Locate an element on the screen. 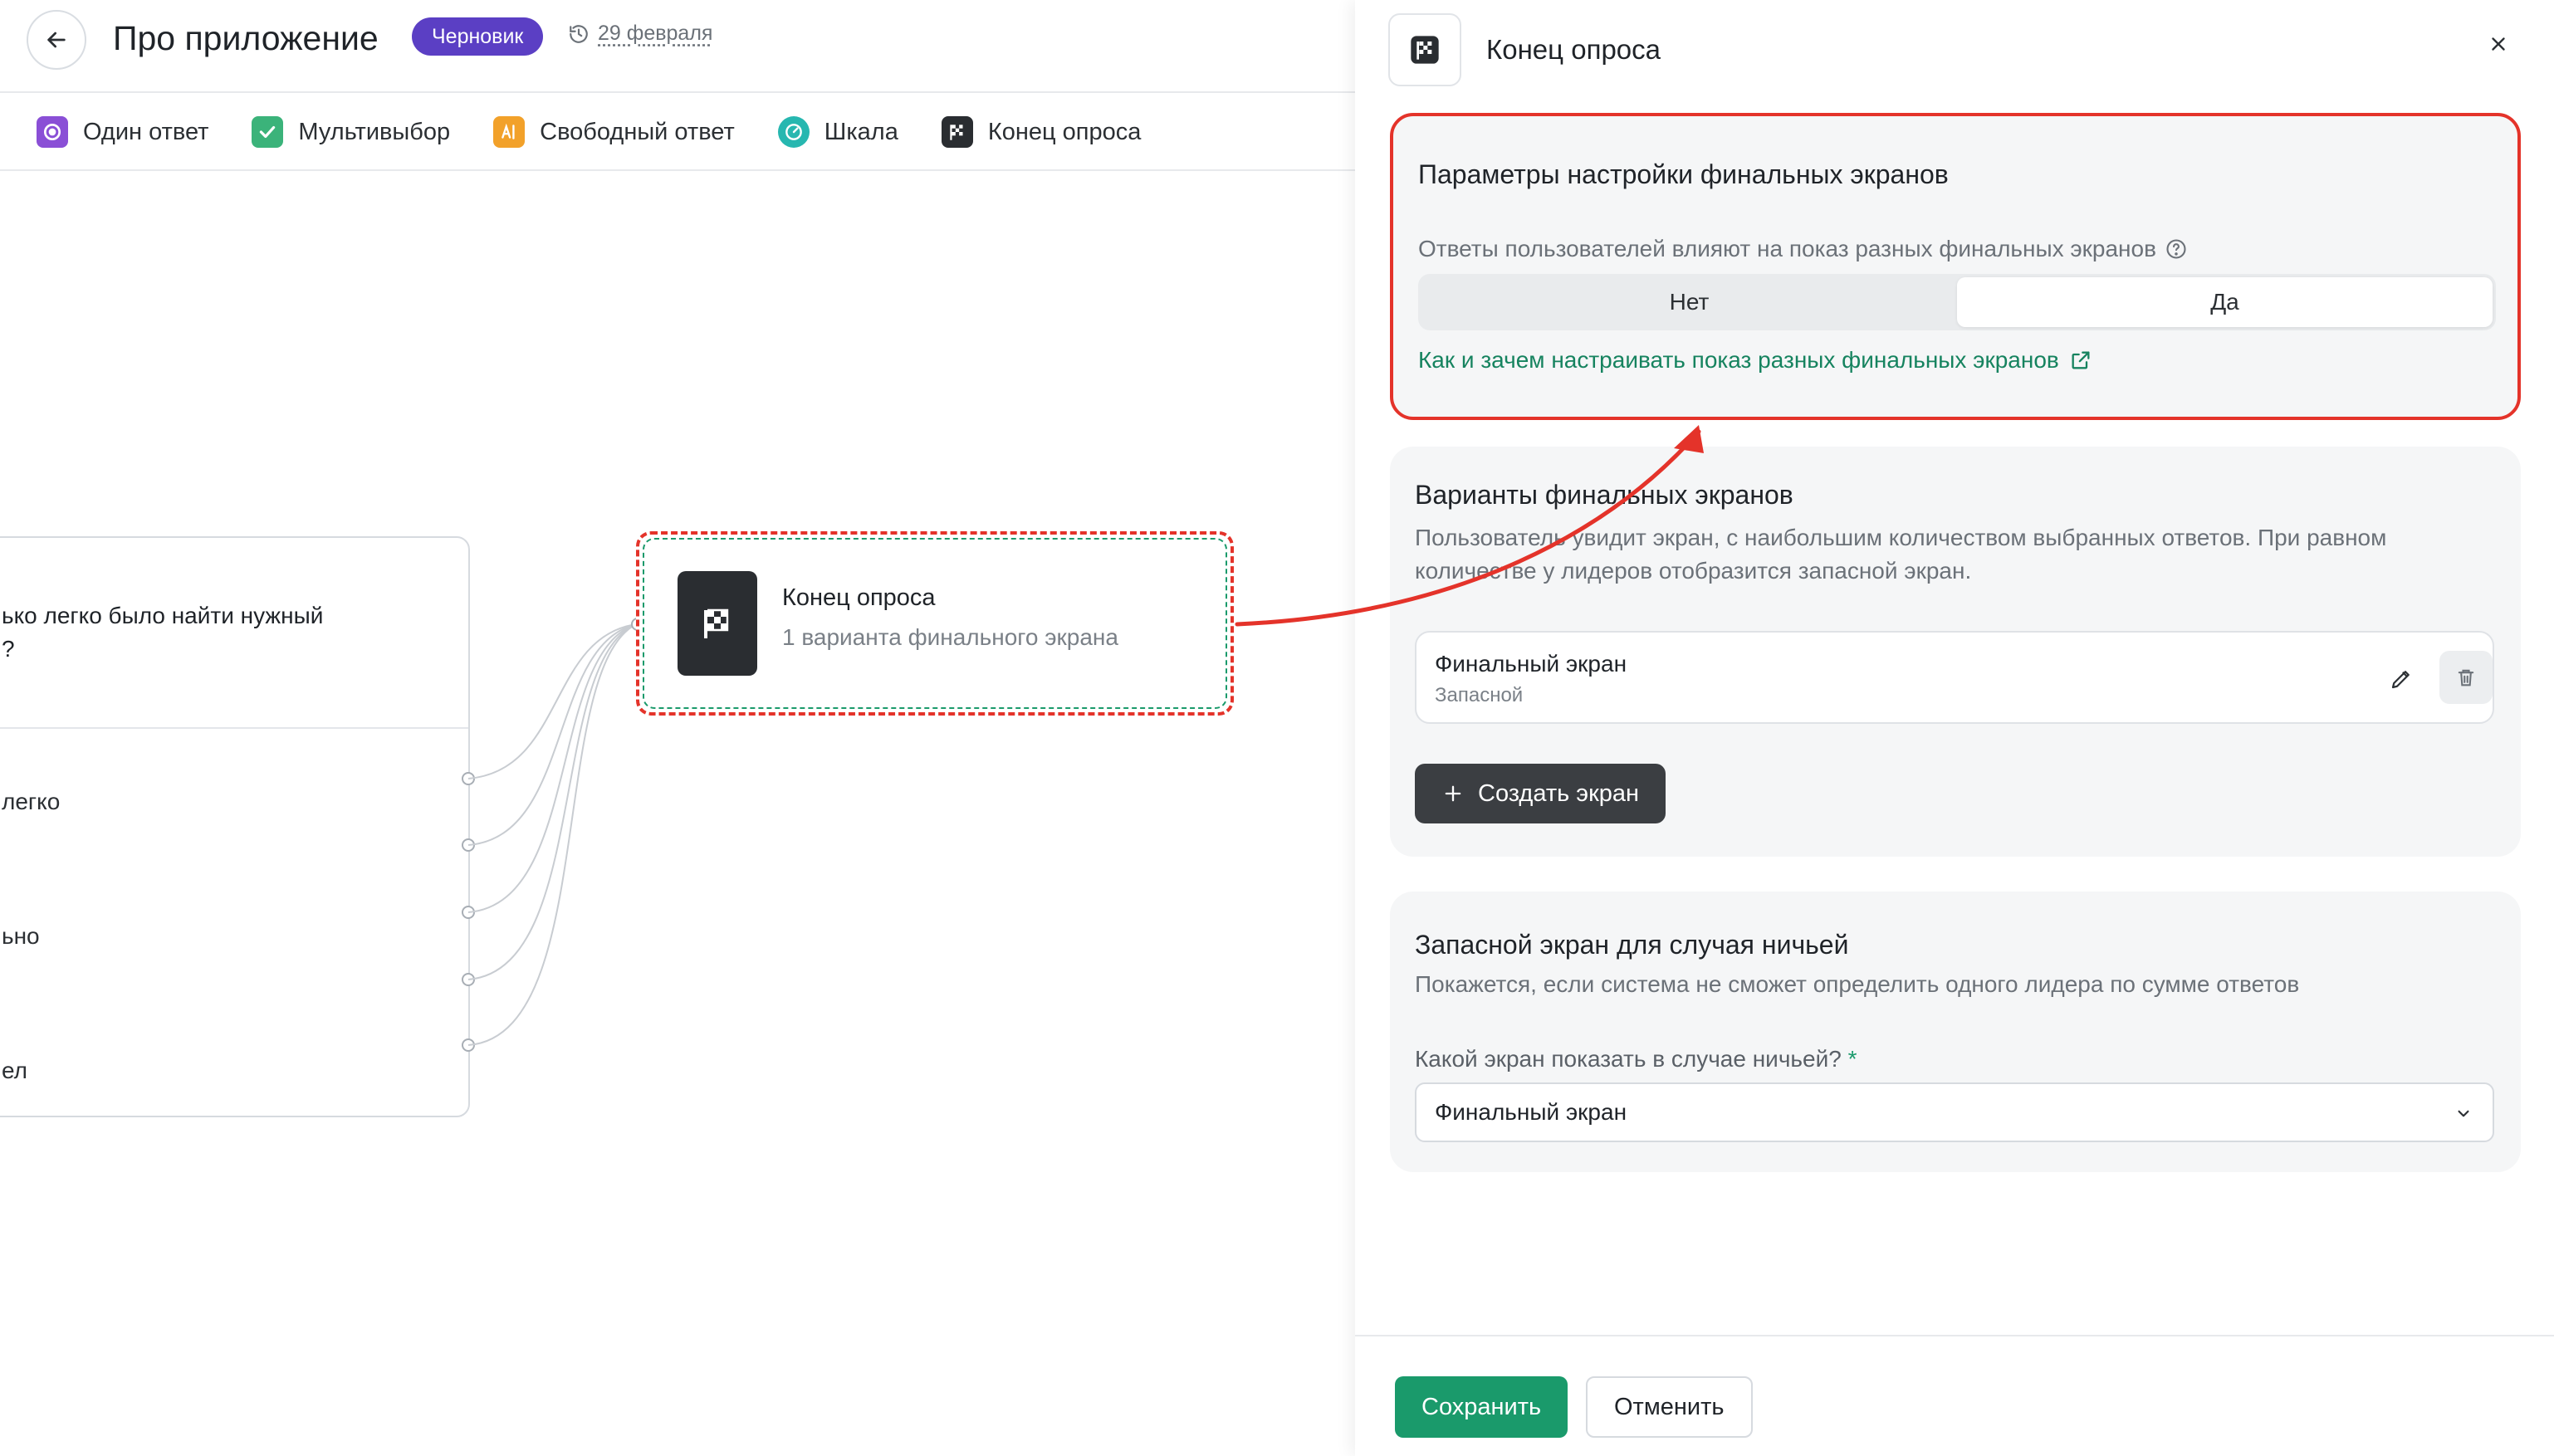 The width and height of the screenshot is (2554, 1456). panel-title: Конец опроса is located at coordinates (1573, 49).